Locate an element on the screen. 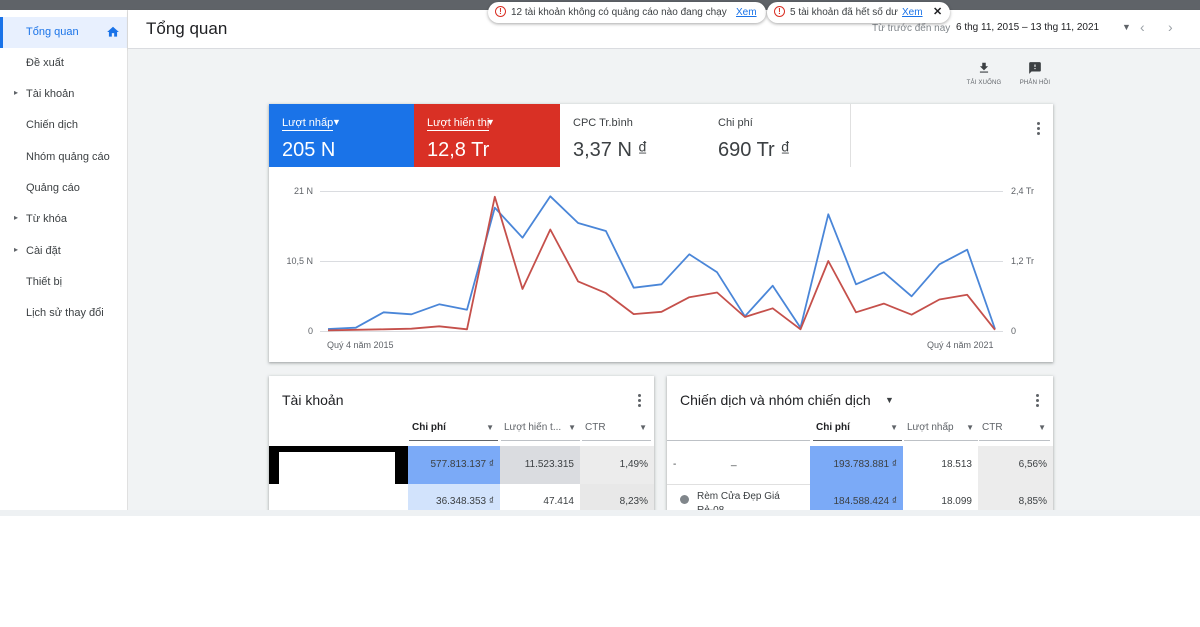  sidebar-item-change-history: Lịch sử thay đổi is located at coordinates (63, 313).